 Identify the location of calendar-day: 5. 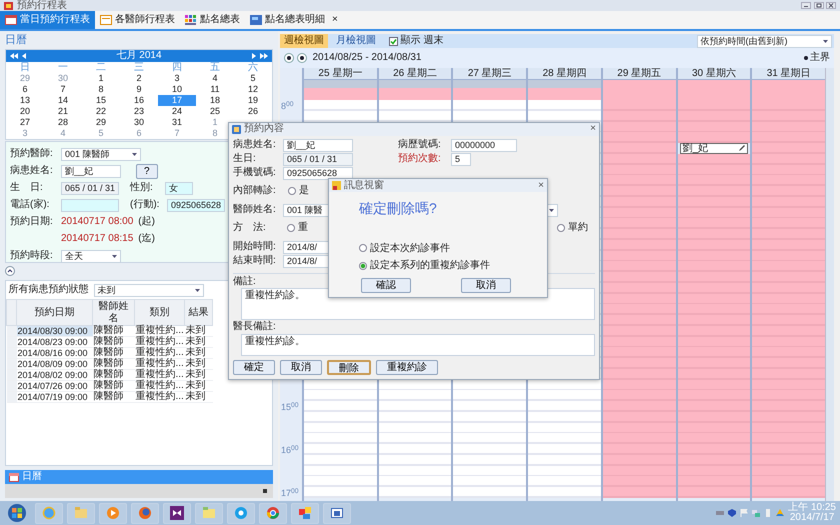
(253, 78).